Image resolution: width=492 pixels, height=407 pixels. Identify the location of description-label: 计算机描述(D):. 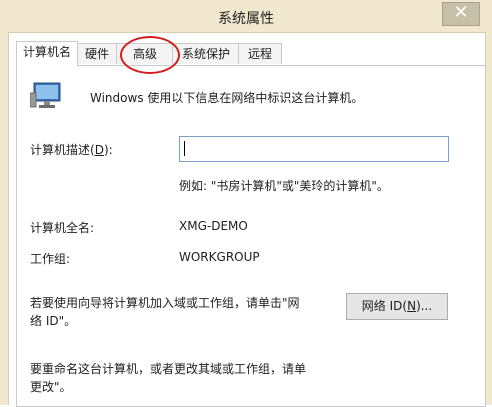
(71, 150).